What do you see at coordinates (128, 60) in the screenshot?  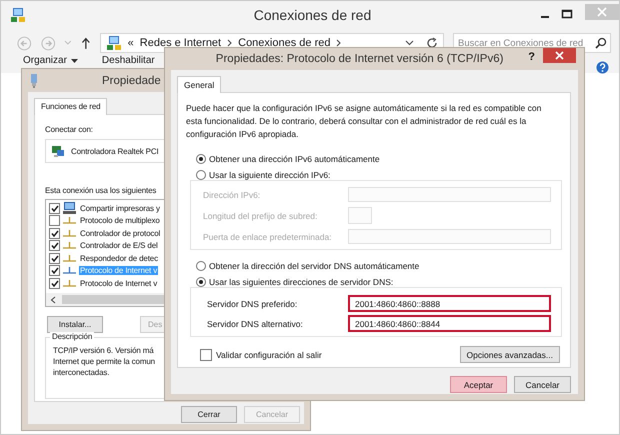 I see `toolbar-button: Deshabilitar` at bounding box center [128, 60].